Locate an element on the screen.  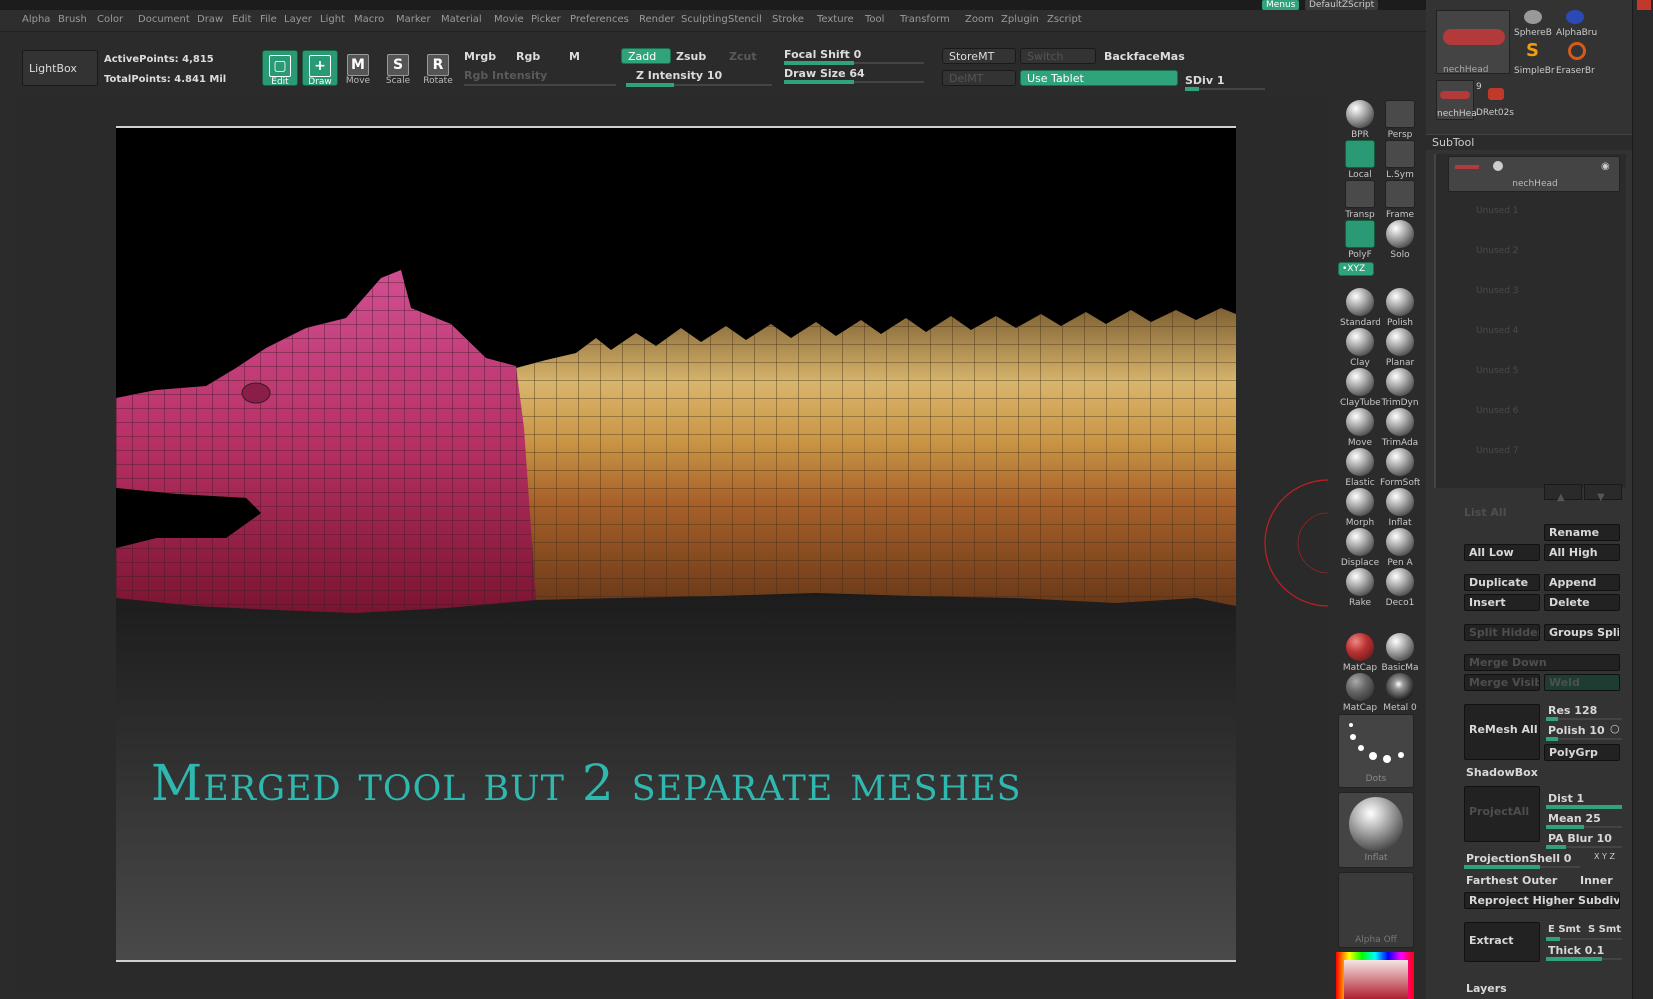
outer-button: Outer is located at coordinates (1539, 880).